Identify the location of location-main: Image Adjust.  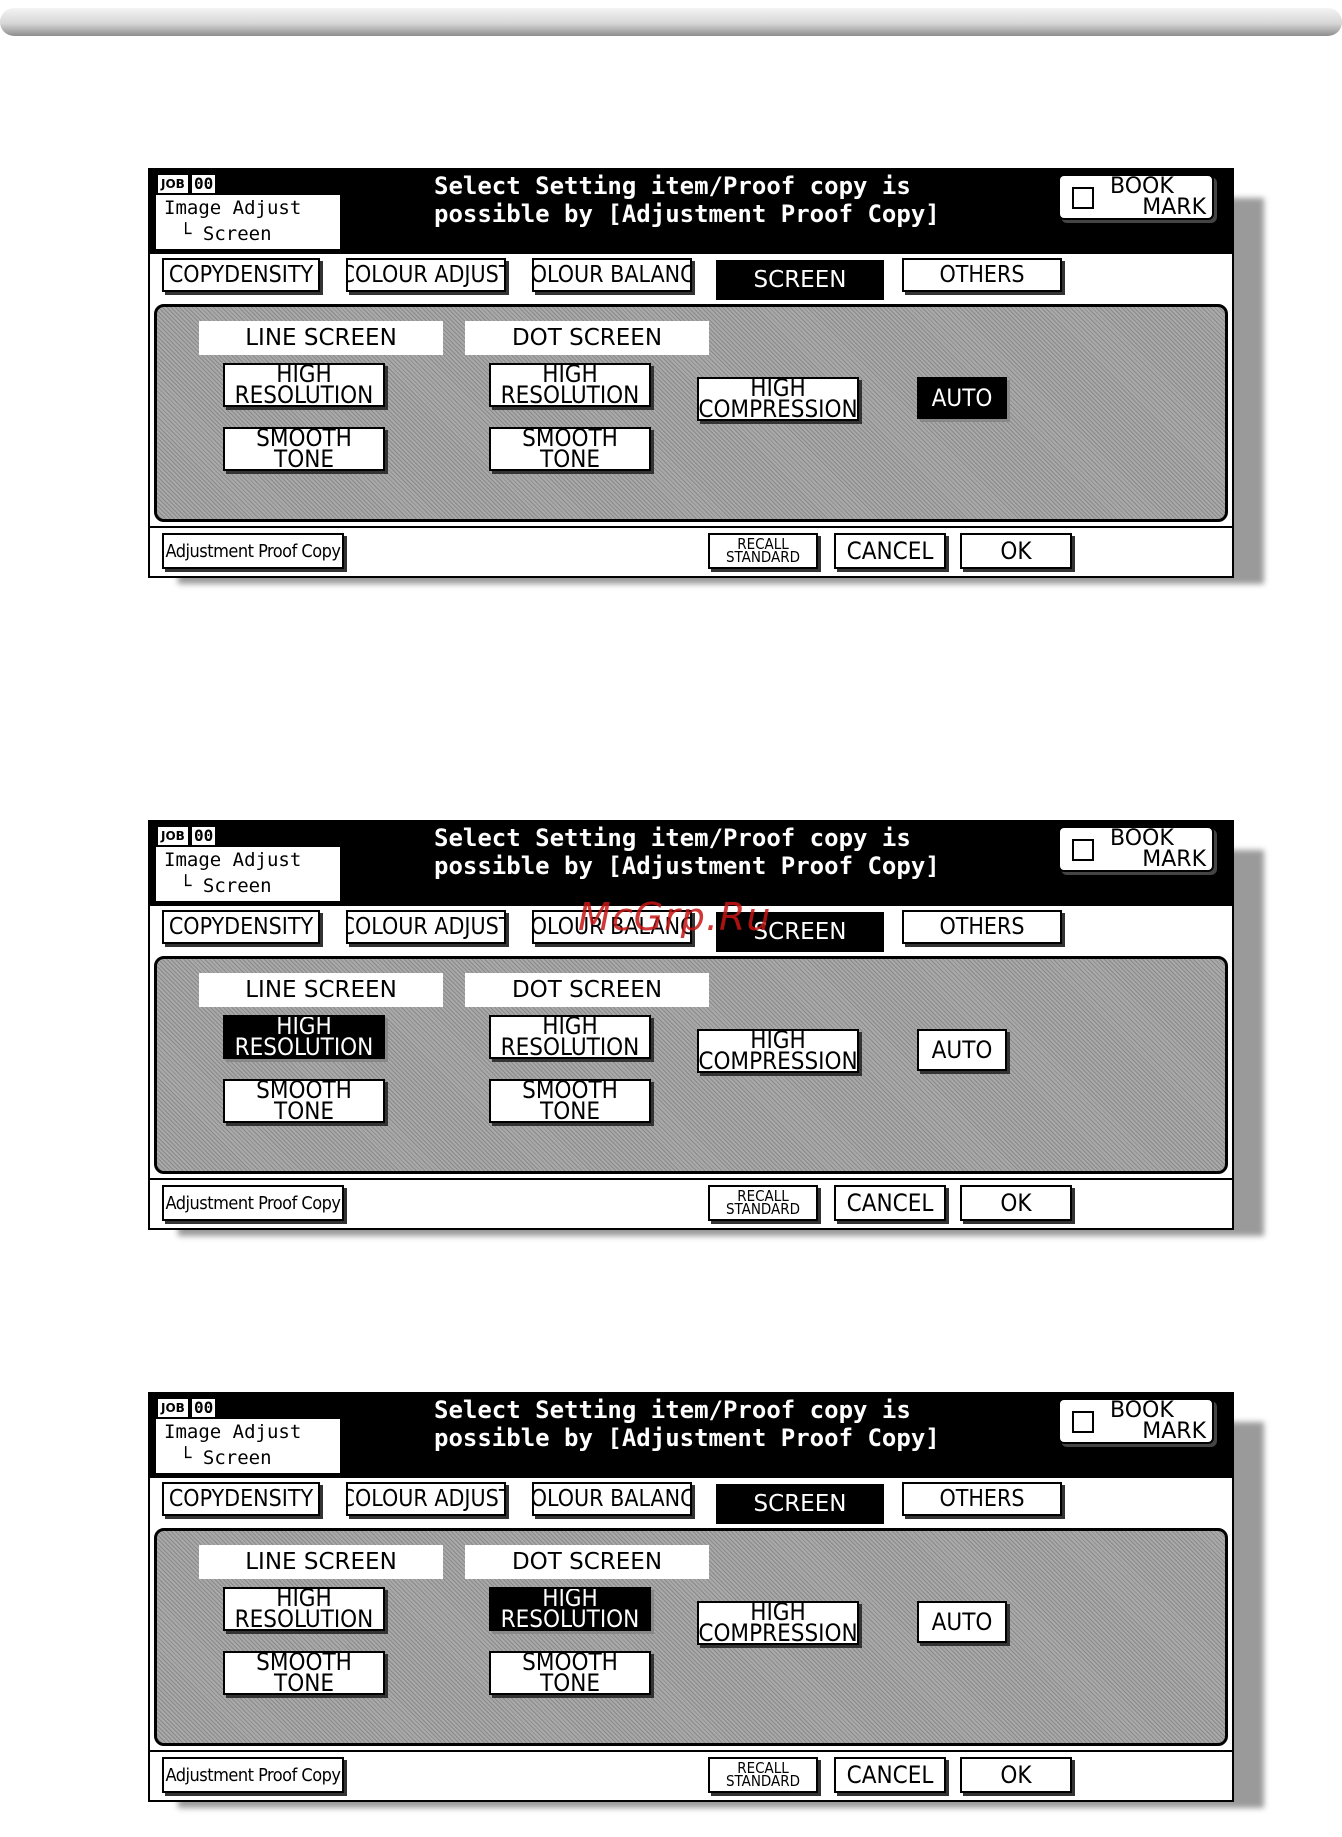
(233, 860).